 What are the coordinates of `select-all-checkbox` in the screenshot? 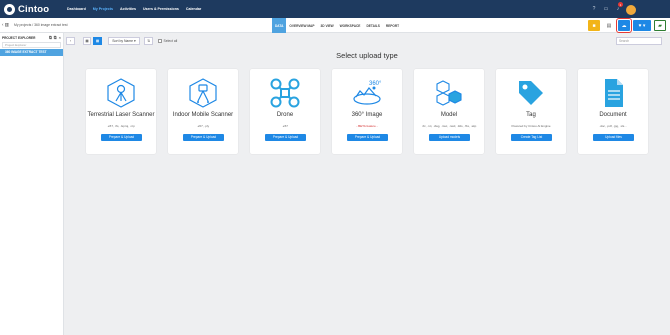 It's located at (160, 41).